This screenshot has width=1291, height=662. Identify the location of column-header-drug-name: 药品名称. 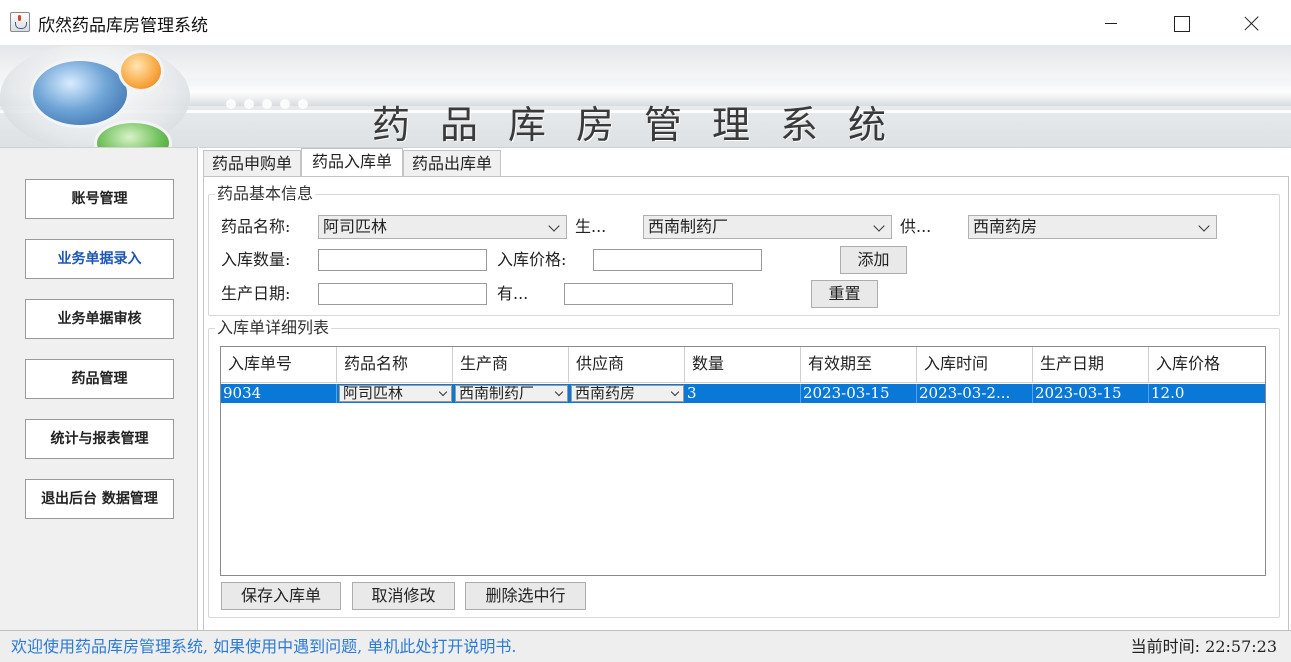
(395, 365).